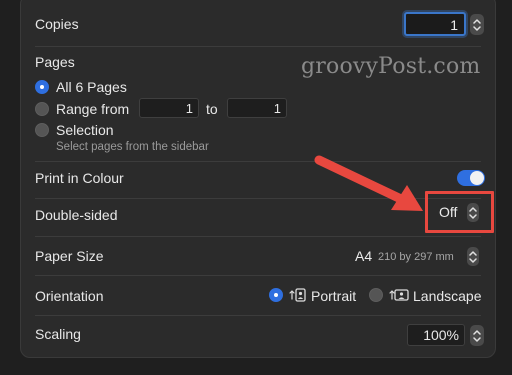  What do you see at coordinates (297, 295) in the screenshot?
I see `portrait-orientation-icon` at bounding box center [297, 295].